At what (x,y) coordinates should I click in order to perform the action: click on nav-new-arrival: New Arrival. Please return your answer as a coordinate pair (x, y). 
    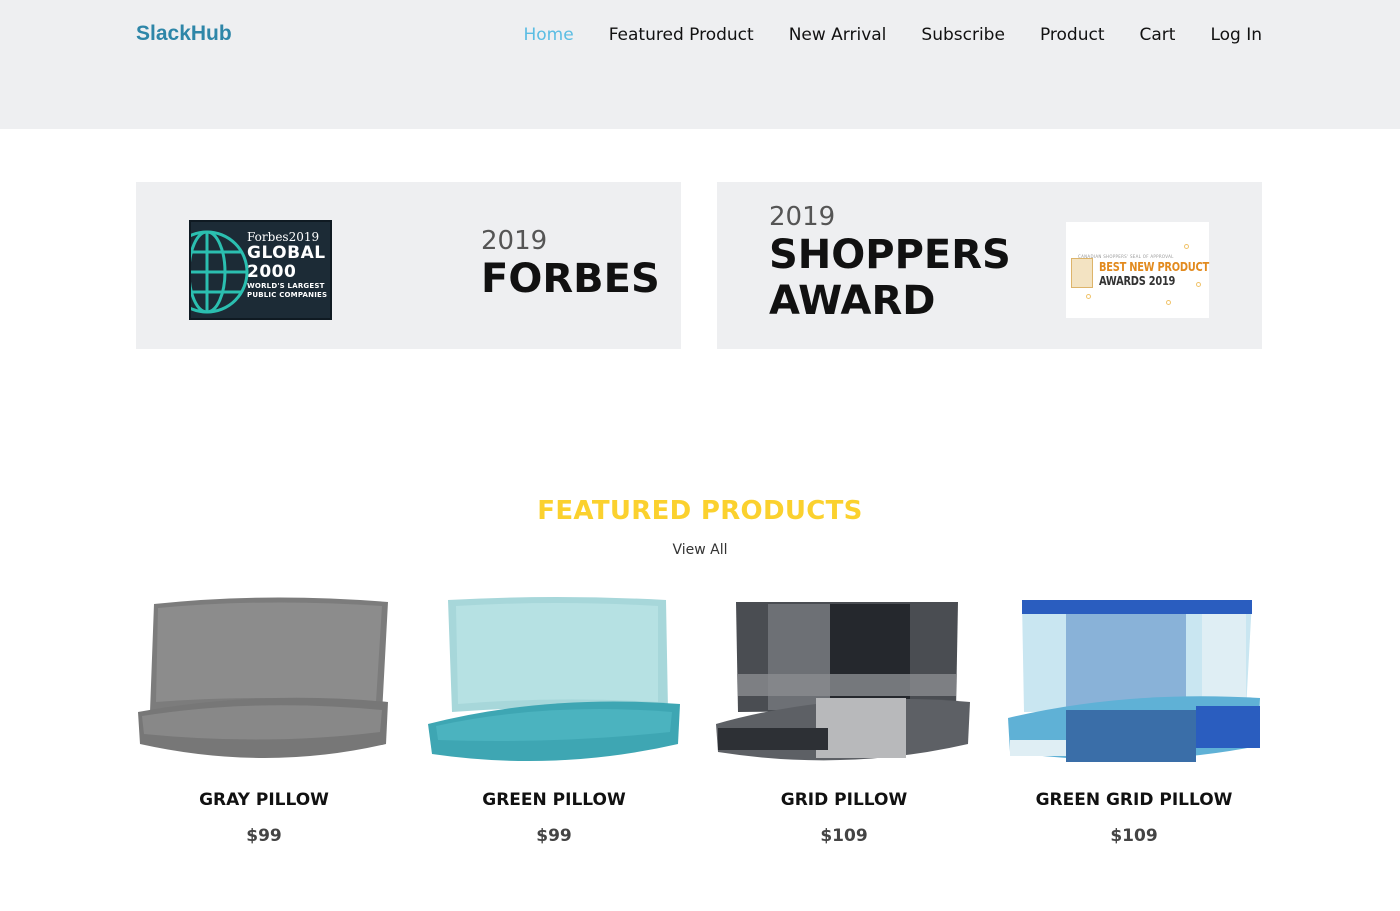
    Looking at the image, I should click on (838, 35).